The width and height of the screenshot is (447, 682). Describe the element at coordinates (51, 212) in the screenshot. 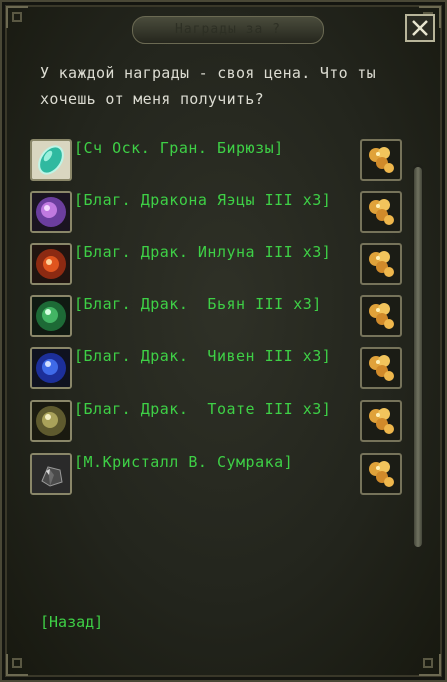

I see `purple-orb-icon` at that location.